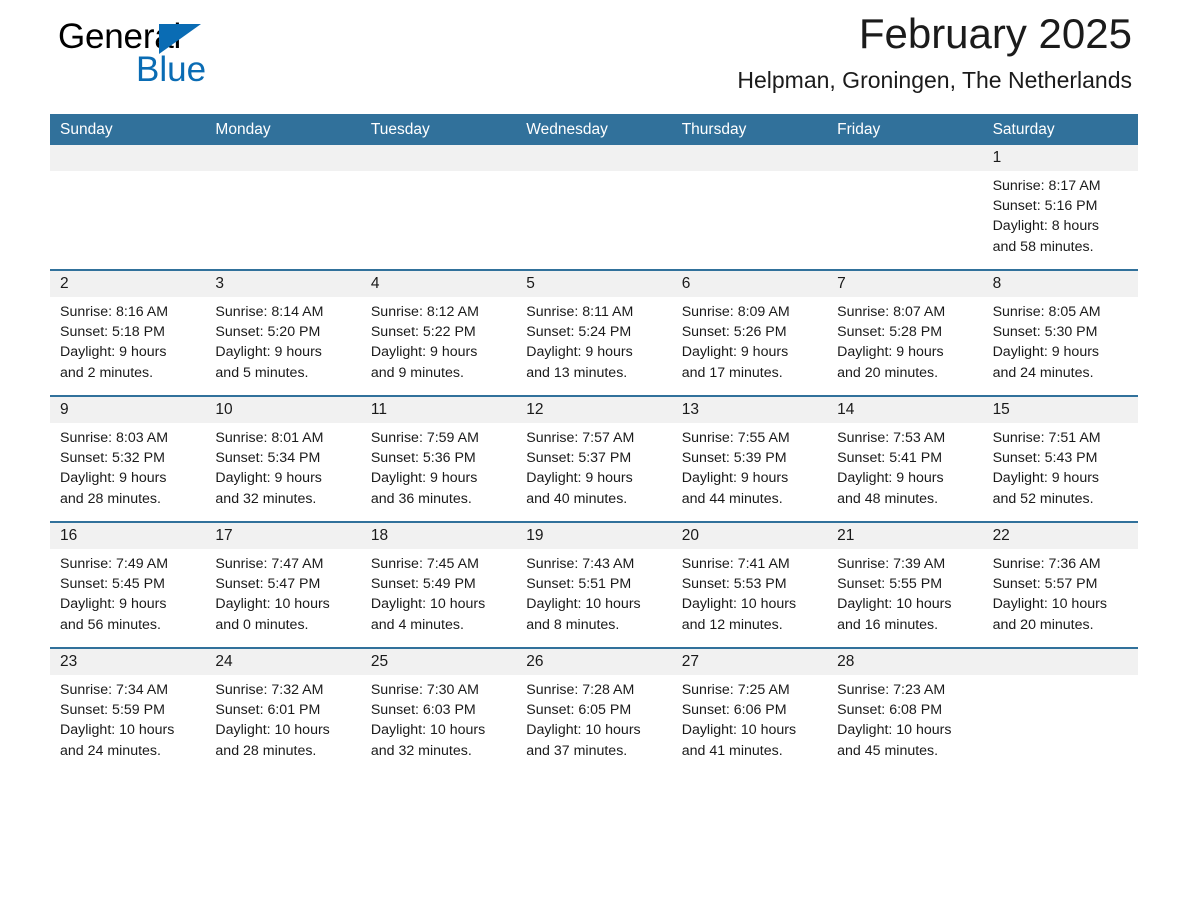 Image resolution: width=1188 pixels, height=918 pixels. Describe the element at coordinates (107, 372) in the screenshot. I see `daylight-text-line2: and 2 minutes.` at that location.